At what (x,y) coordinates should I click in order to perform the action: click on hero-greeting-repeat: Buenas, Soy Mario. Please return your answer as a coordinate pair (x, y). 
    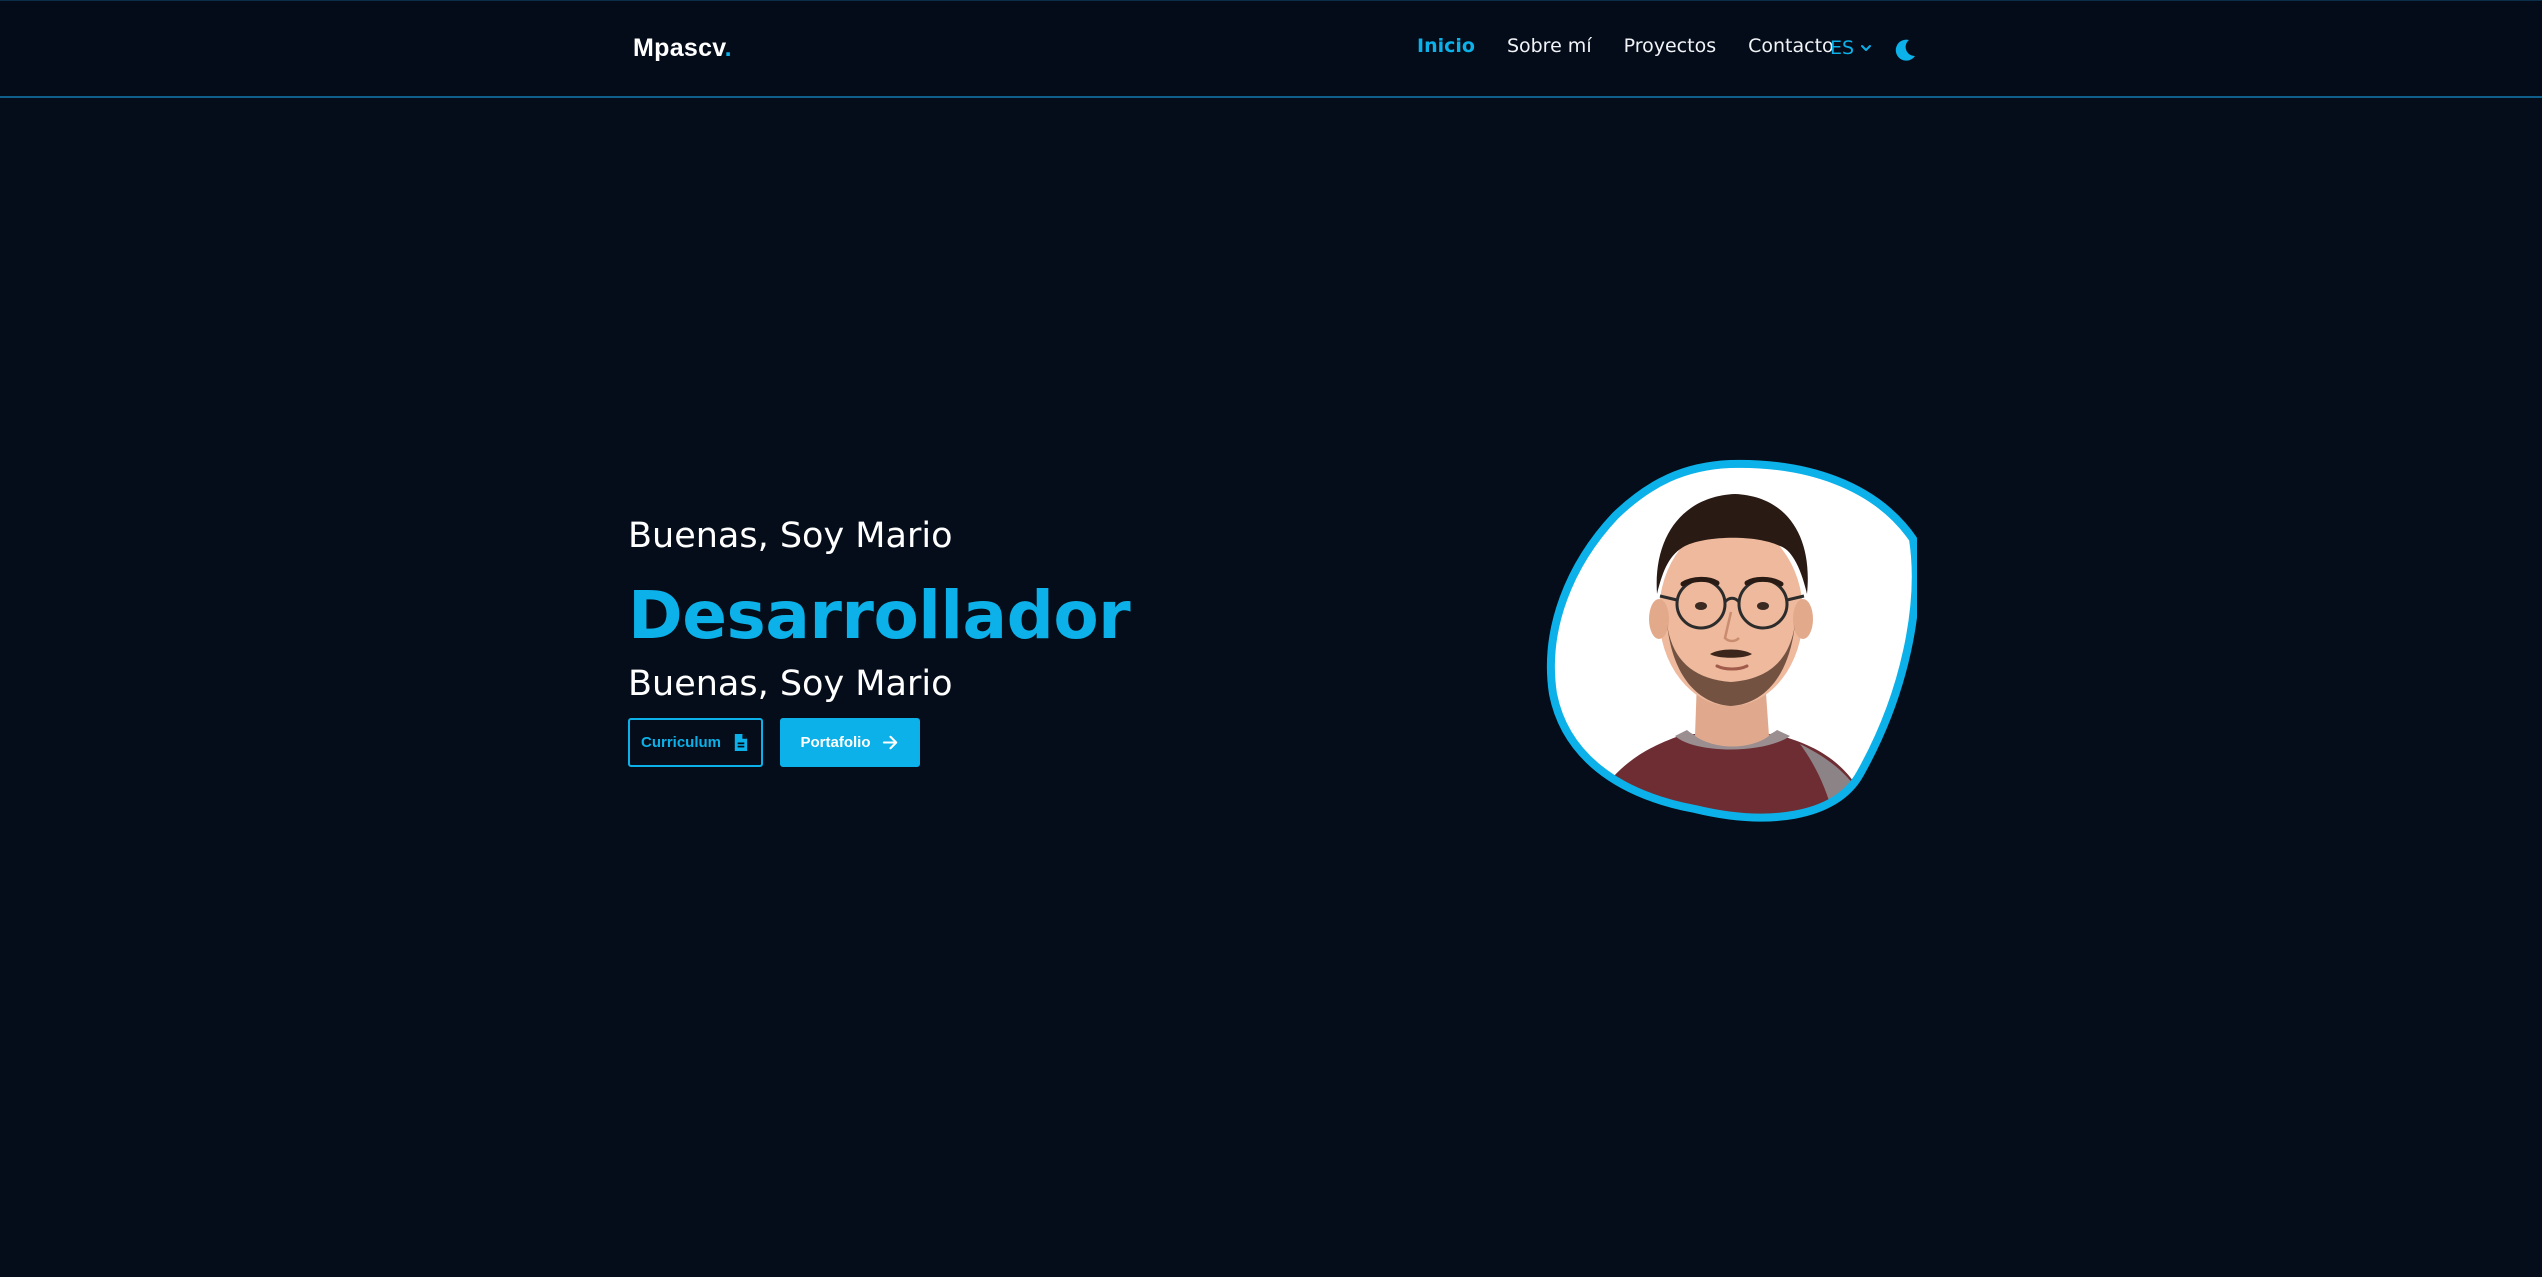
    Looking at the image, I should click on (790, 684).